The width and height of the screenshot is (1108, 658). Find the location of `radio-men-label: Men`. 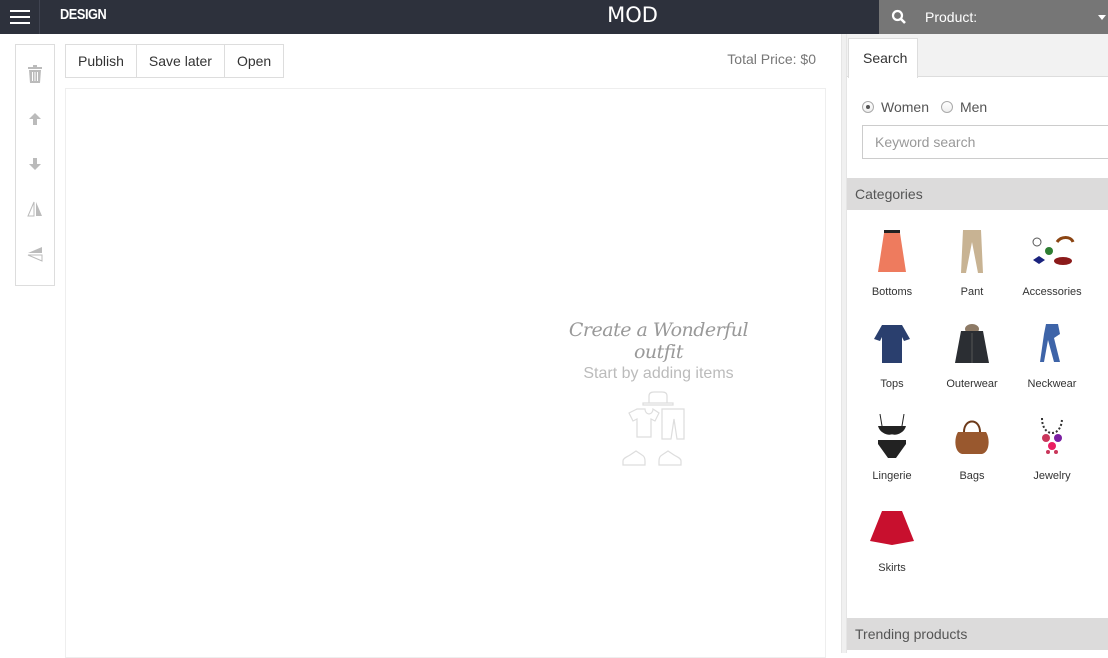

radio-men-label: Men is located at coordinates (973, 107).